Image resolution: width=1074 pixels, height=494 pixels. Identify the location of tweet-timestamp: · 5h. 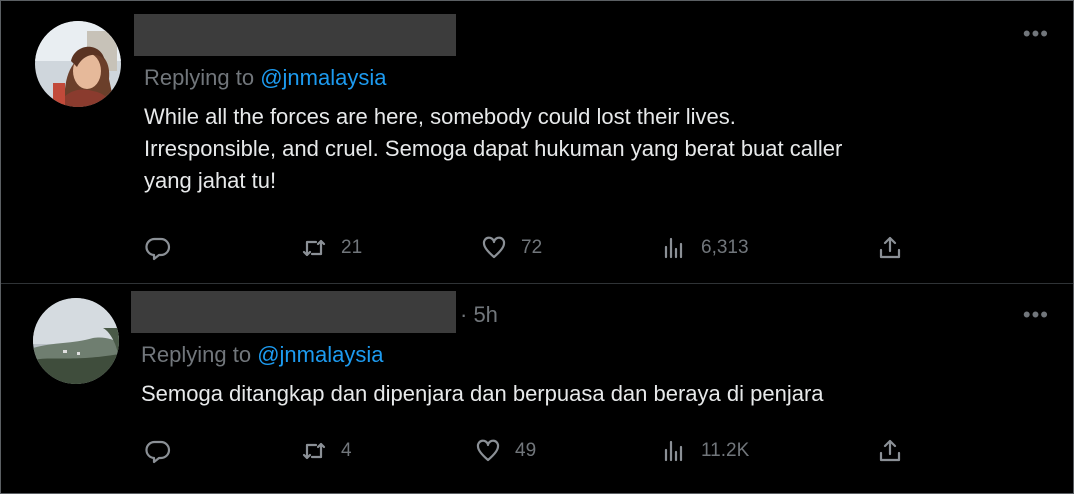
(479, 315).